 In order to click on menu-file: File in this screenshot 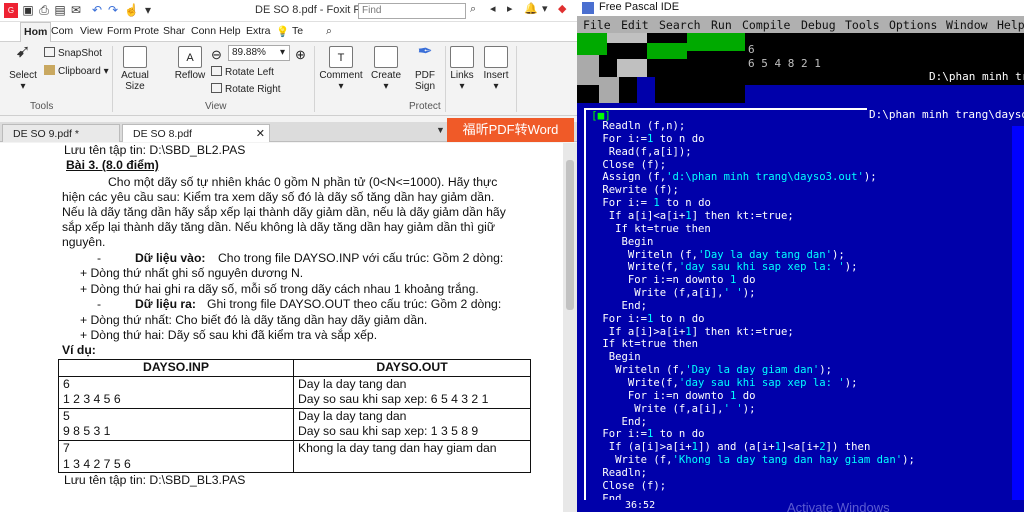, I will do `click(597, 25)`.